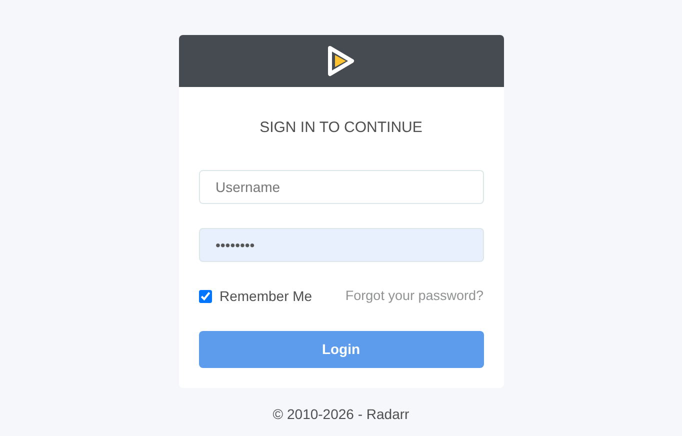  I want to click on footer-copyright: © 2010-2026 - Radarr, so click(341, 414).